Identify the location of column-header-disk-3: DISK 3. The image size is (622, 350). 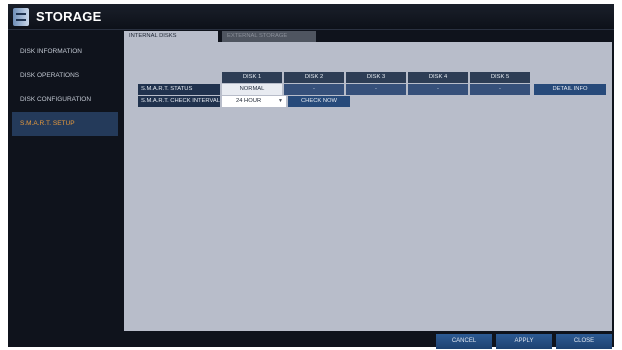
(376, 77).